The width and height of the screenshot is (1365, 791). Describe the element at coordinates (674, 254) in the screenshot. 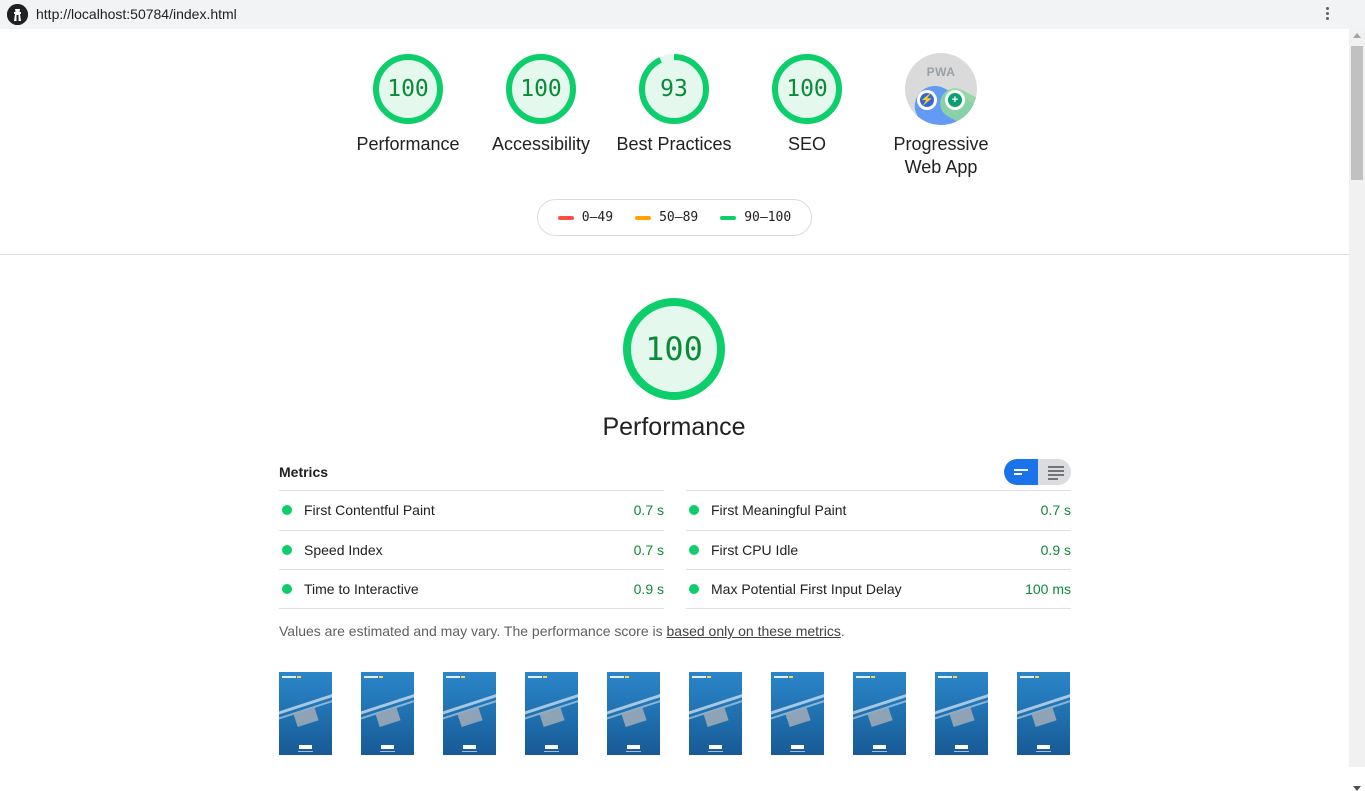

I see `header-divider` at that location.